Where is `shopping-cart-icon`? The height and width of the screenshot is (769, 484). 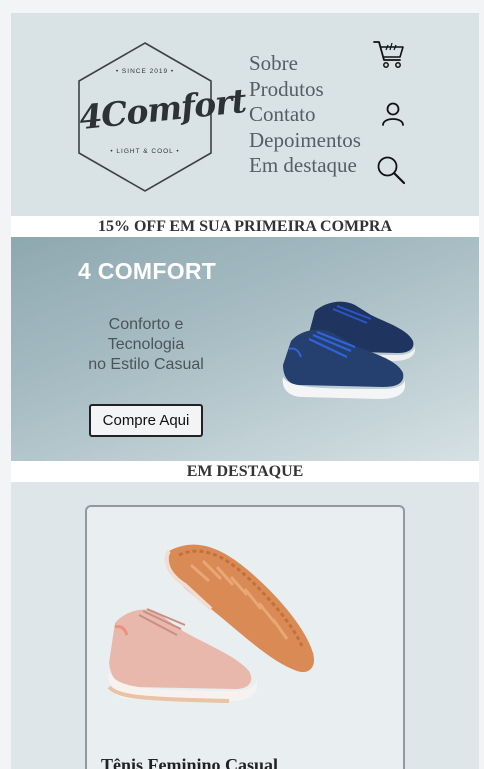
shopping-cart-icon is located at coordinates (389, 55).